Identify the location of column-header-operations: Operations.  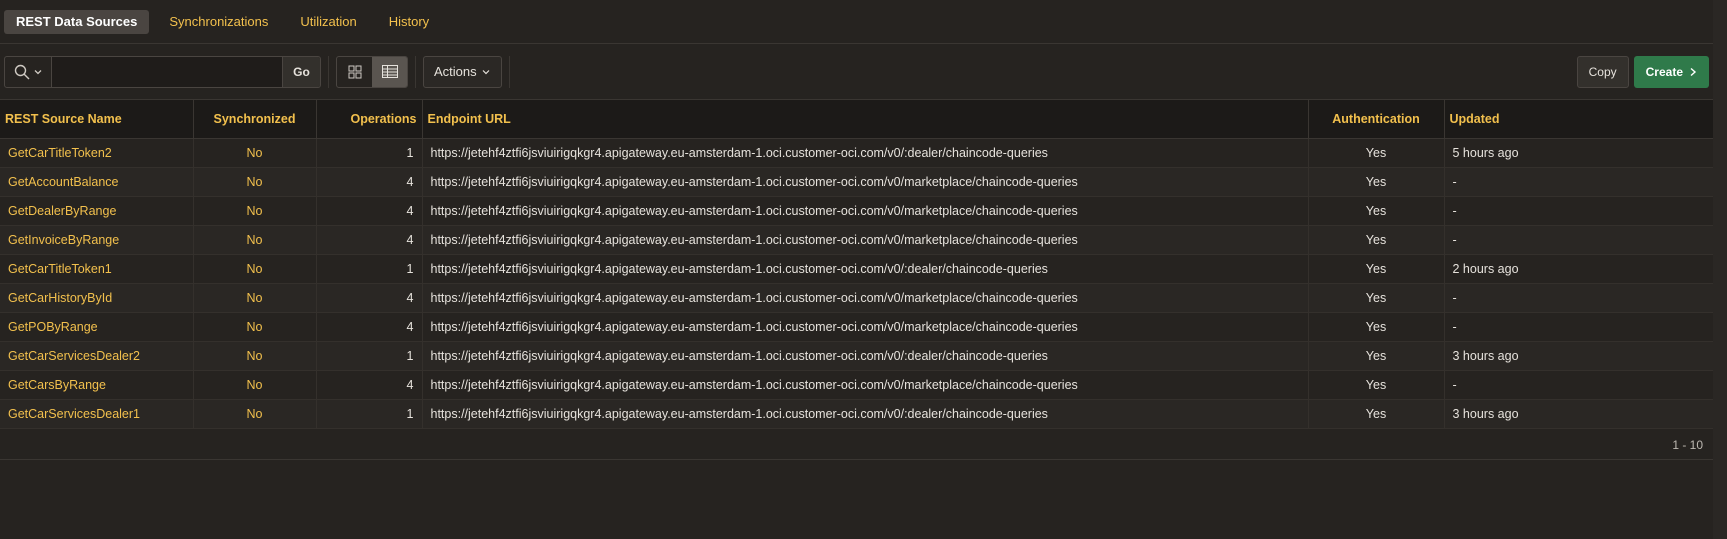
(369, 119).